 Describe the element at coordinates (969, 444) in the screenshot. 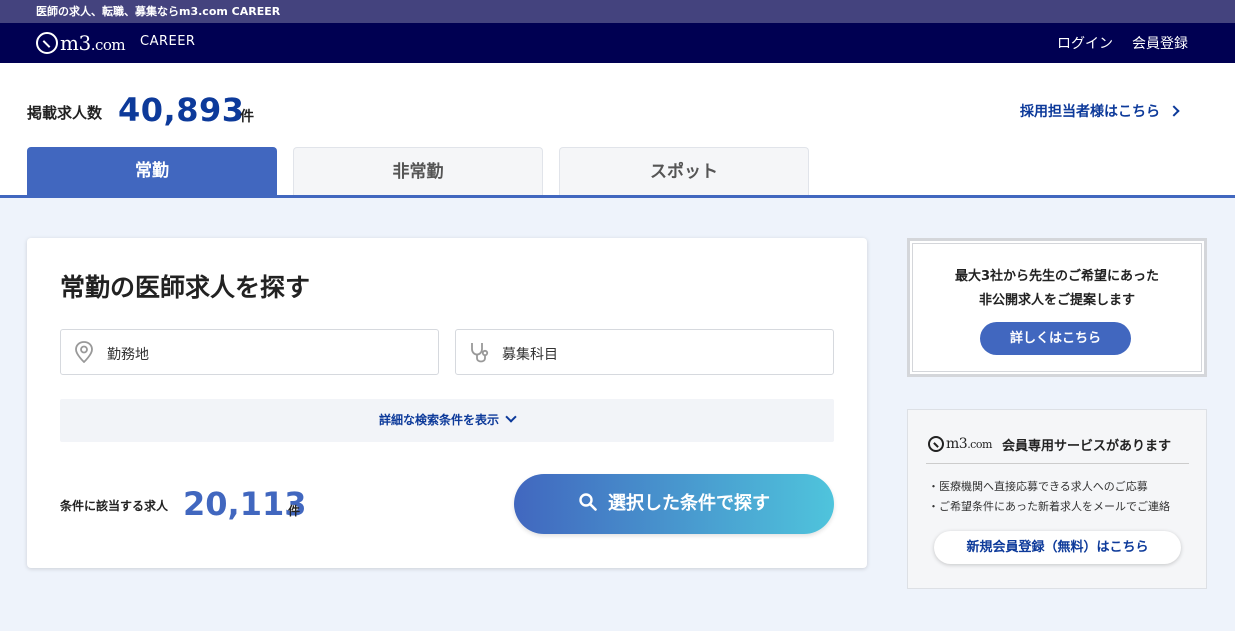

I see `mini-logo-text: m3.com` at that location.